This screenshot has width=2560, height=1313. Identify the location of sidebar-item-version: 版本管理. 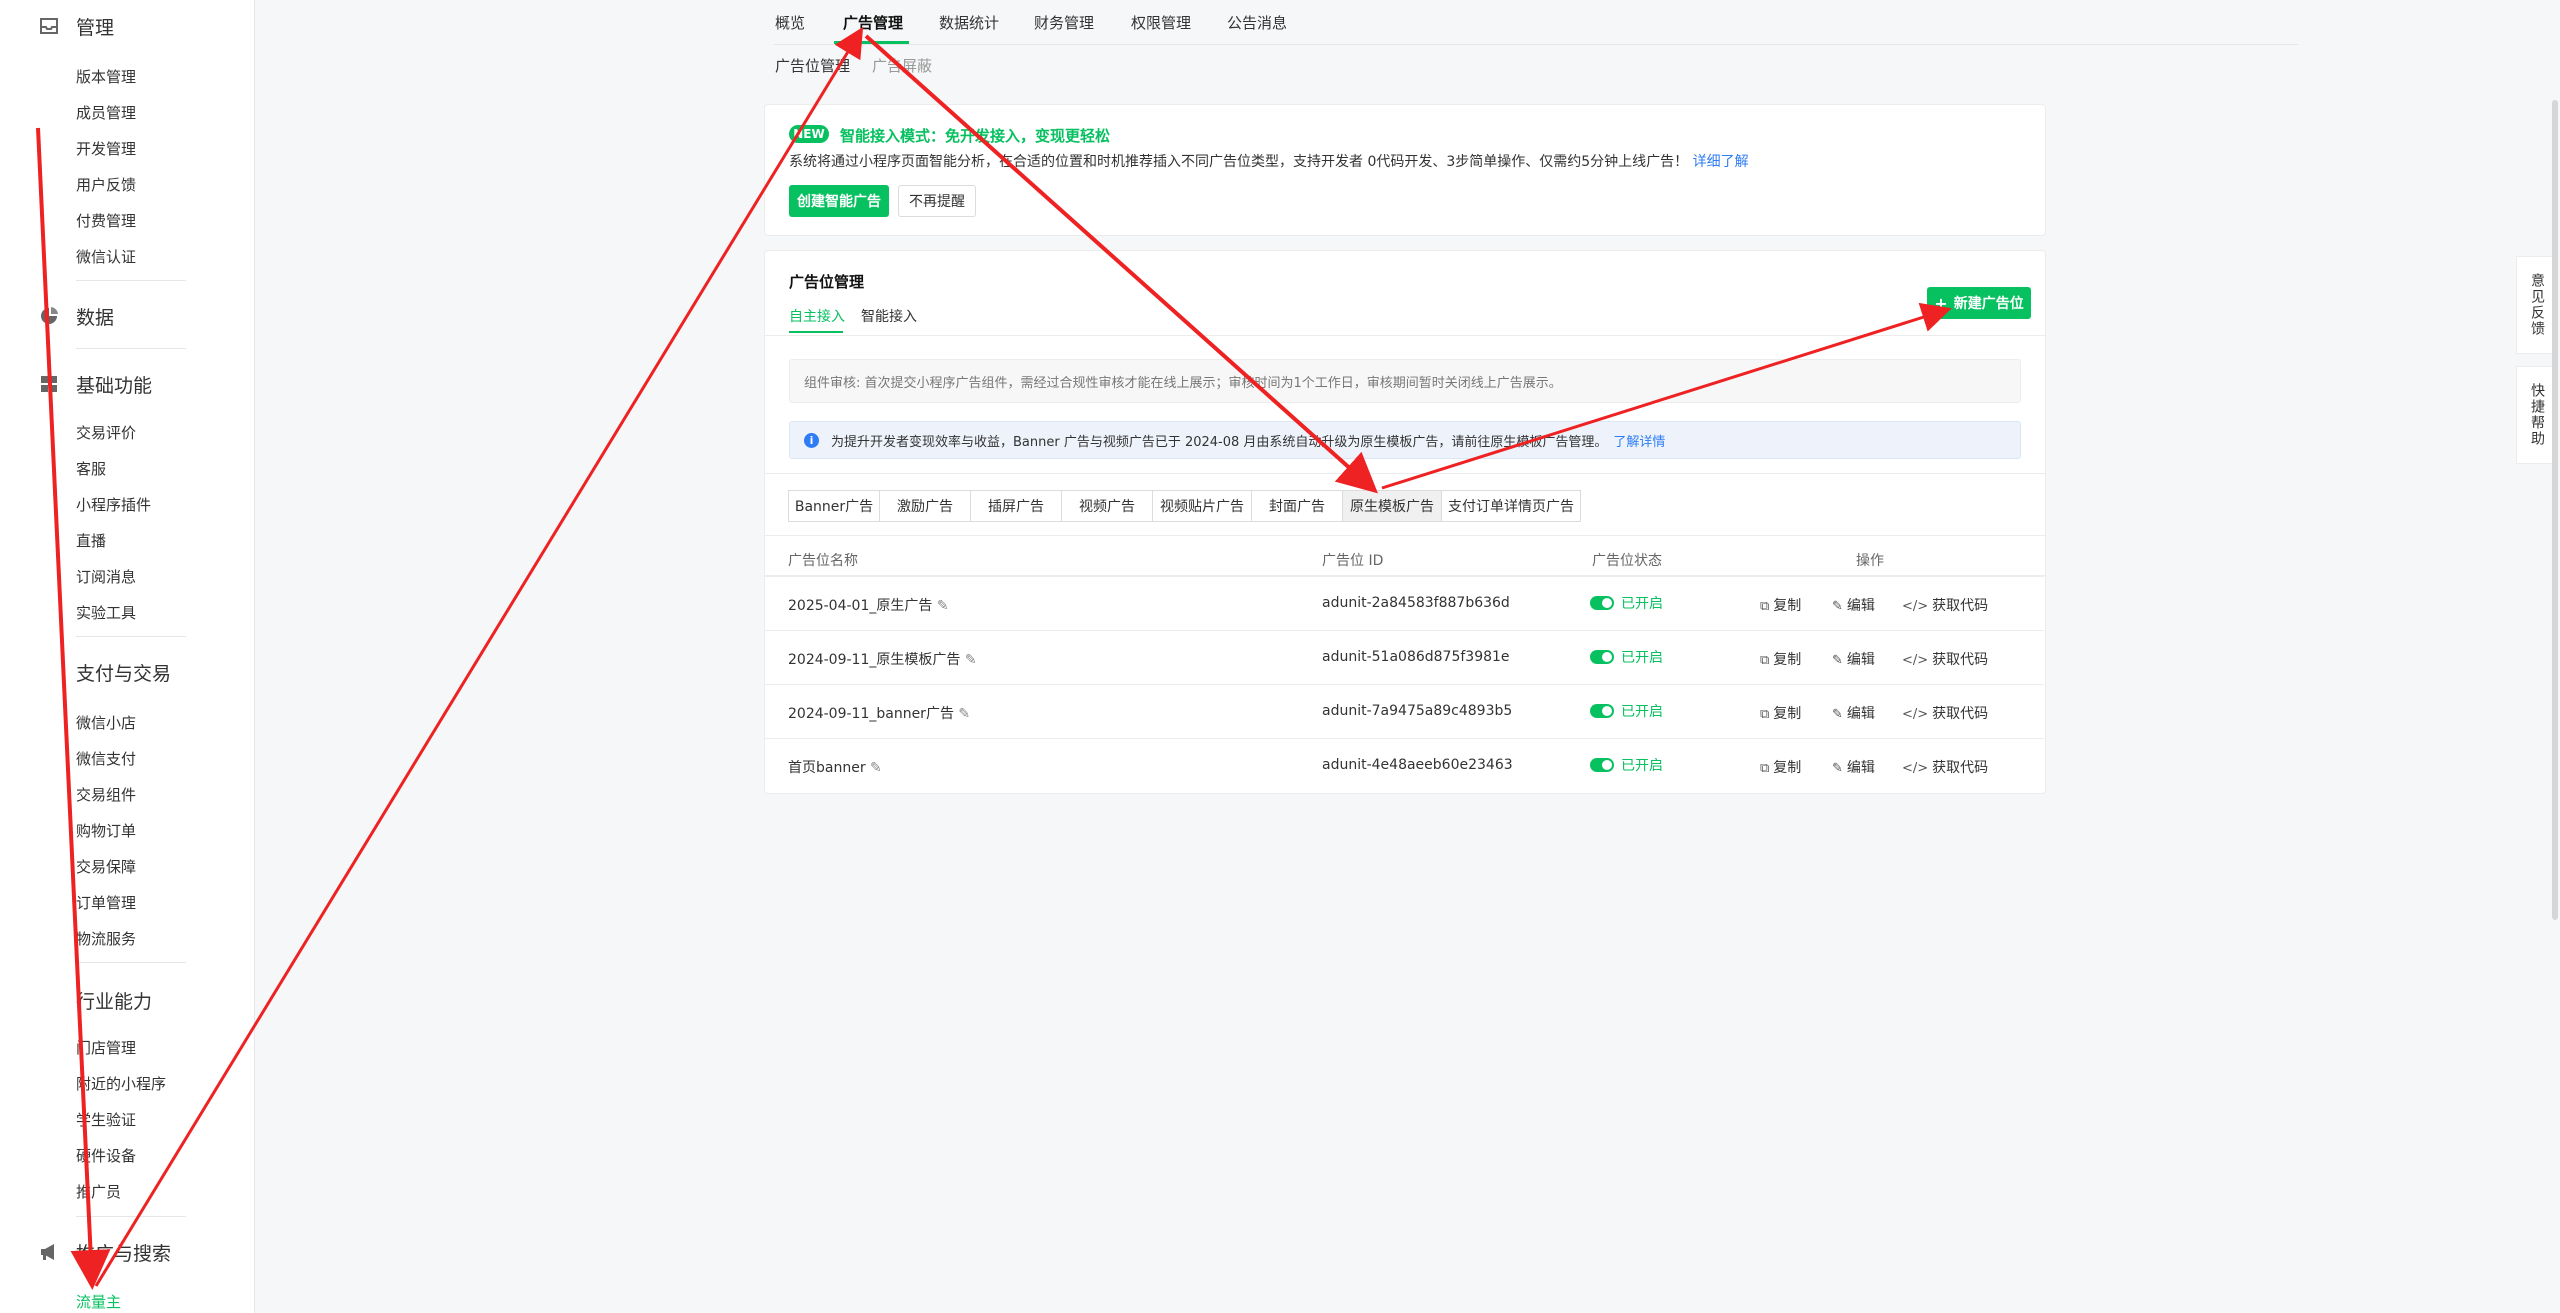
(106, 76).